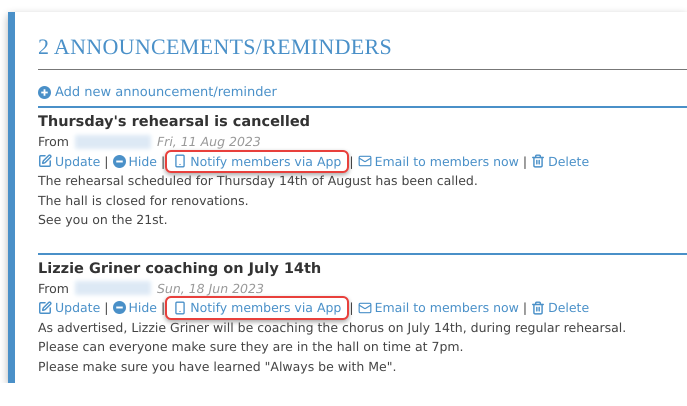 This screenshot has height=406, width=687. What do you see at coordinates (210, 289) in the screenshot?
I see `announcement-date: Sun, 18 Jun 2023` at bounding box center [210, 289].